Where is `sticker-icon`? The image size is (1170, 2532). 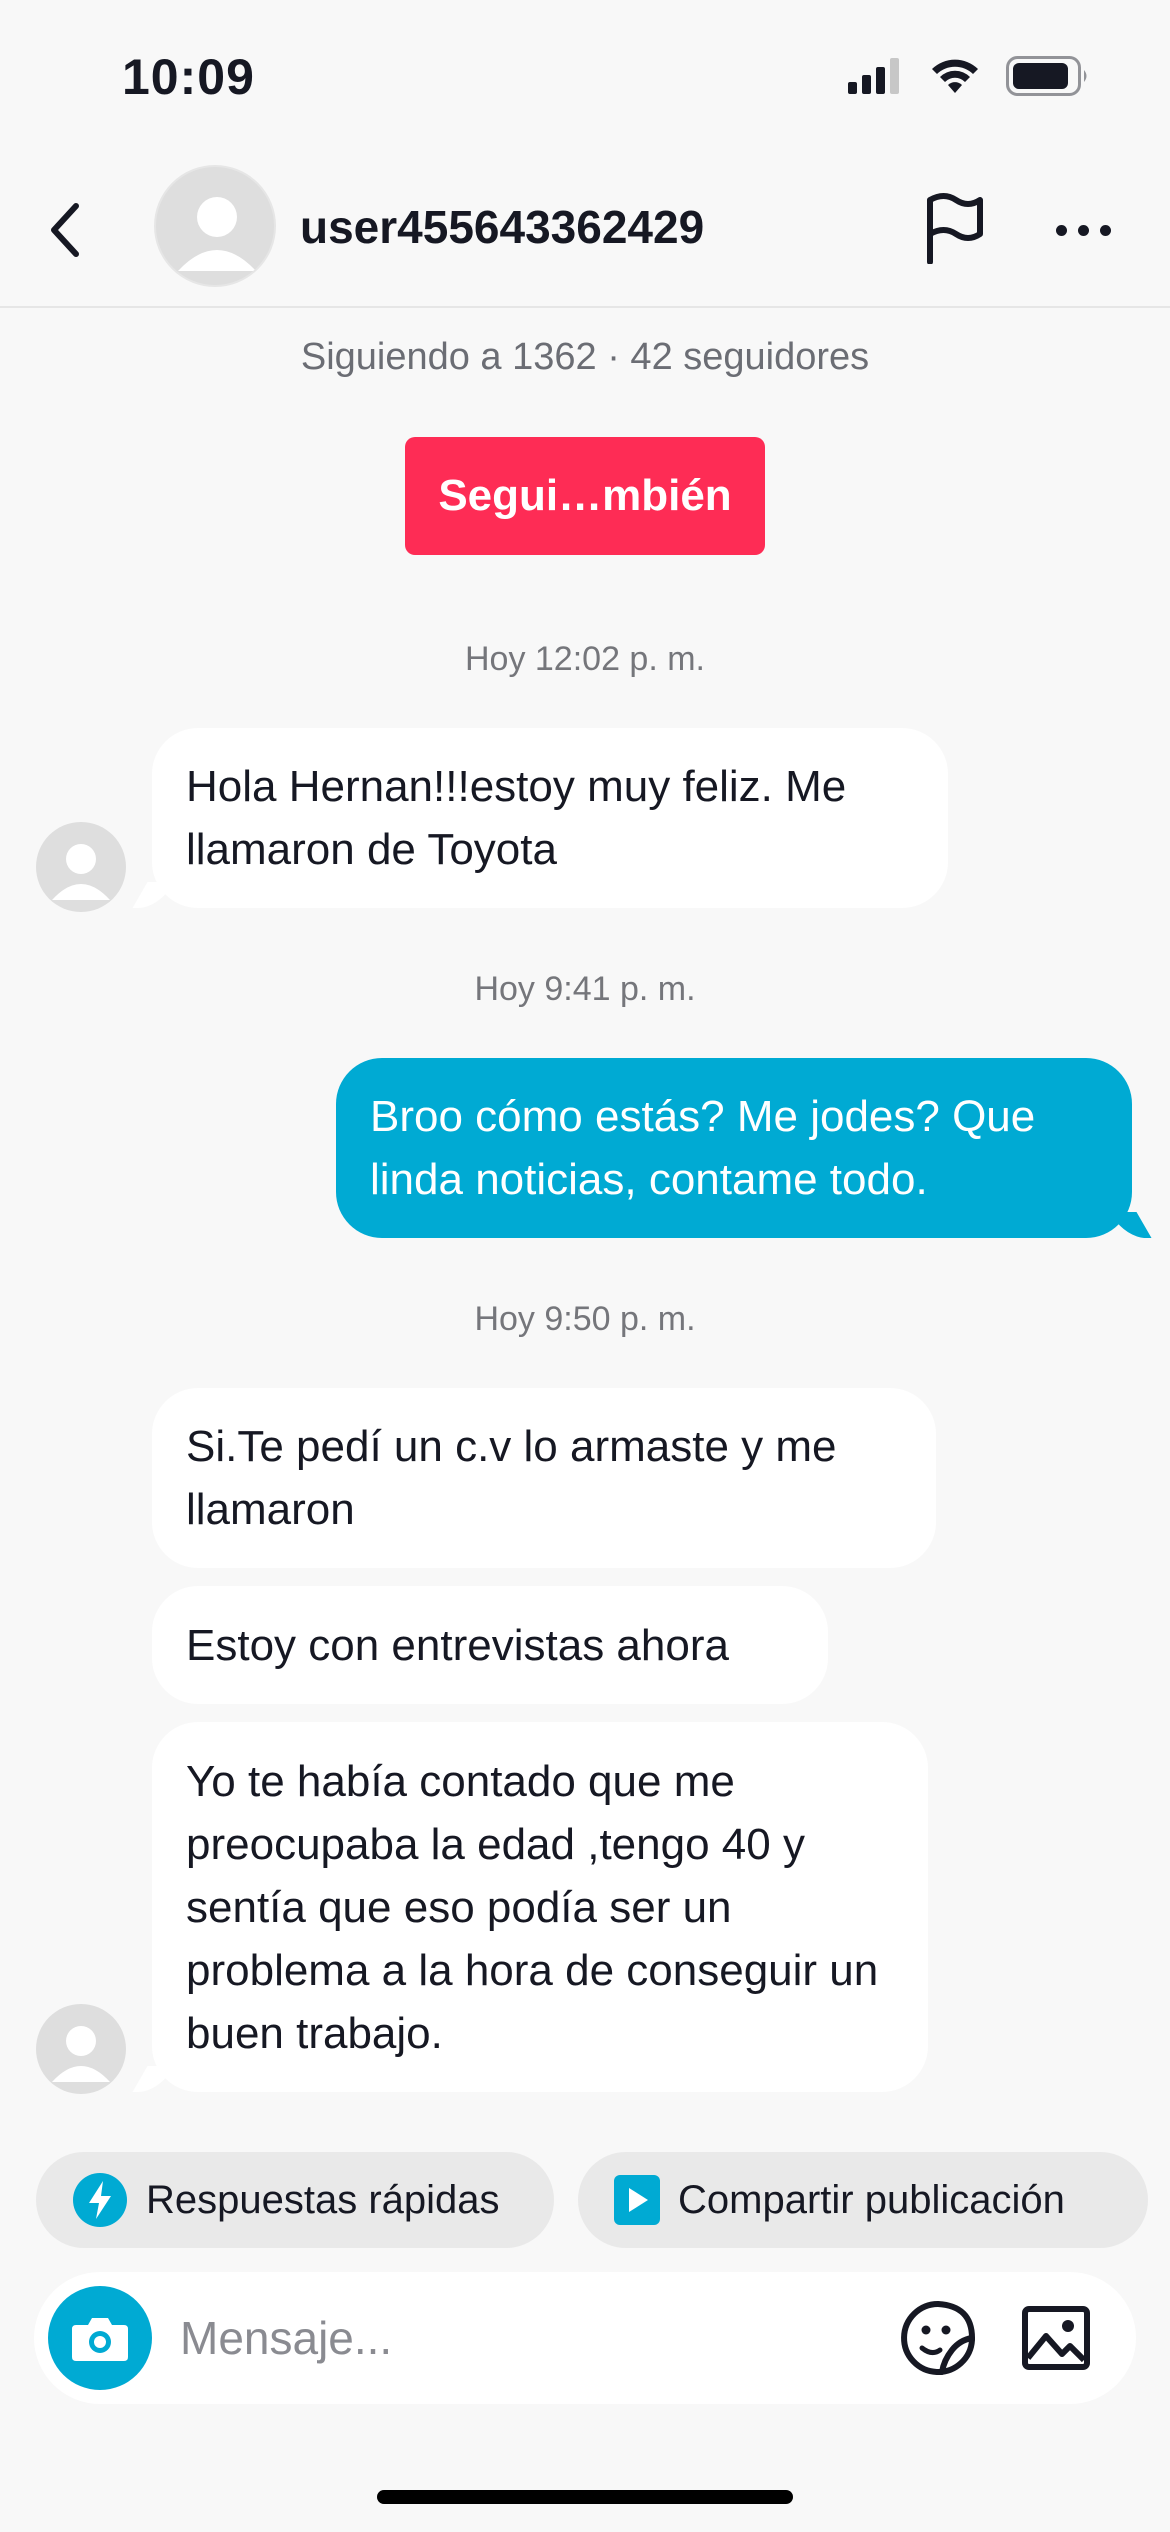
sticker-icon is located at coordinates (938, 2338).